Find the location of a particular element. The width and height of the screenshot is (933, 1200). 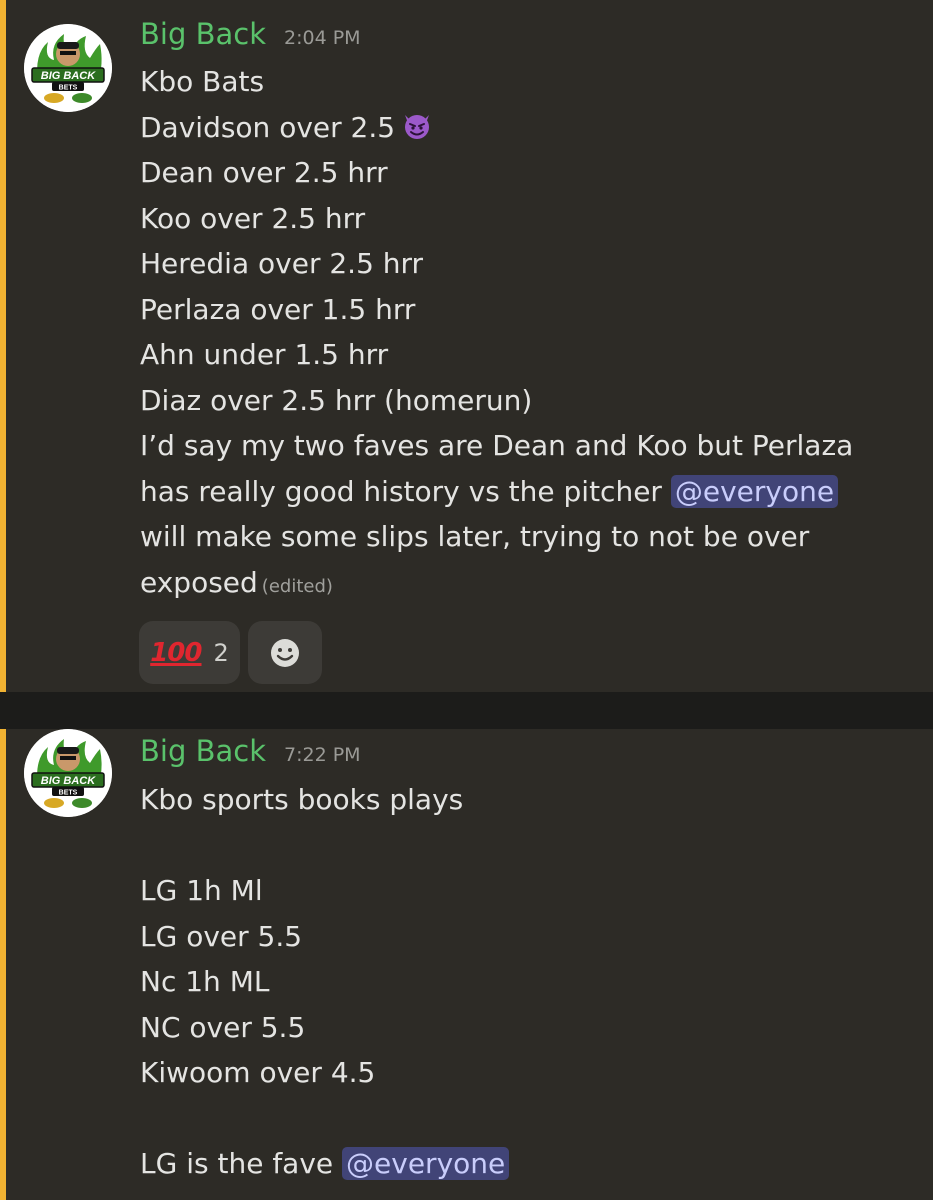

message-line: Perlaza over 1.5 hrr is located at coordinates (278, 309).